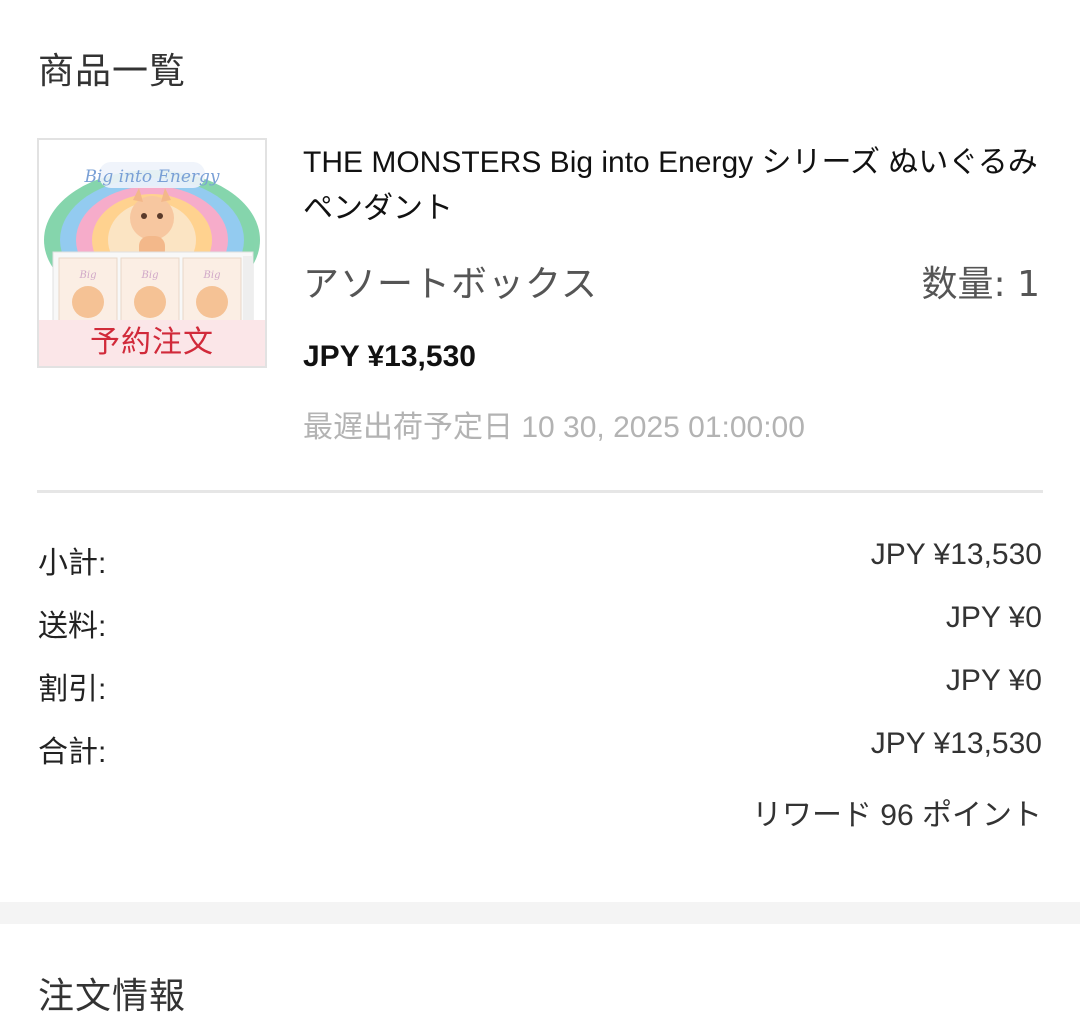 This screenshot has width=1080, height=1034. What do you see at coordinates (389, 356) in the screenshot?
I see `product-price: JPY ¥13,530` at bounding box center [389, 356].